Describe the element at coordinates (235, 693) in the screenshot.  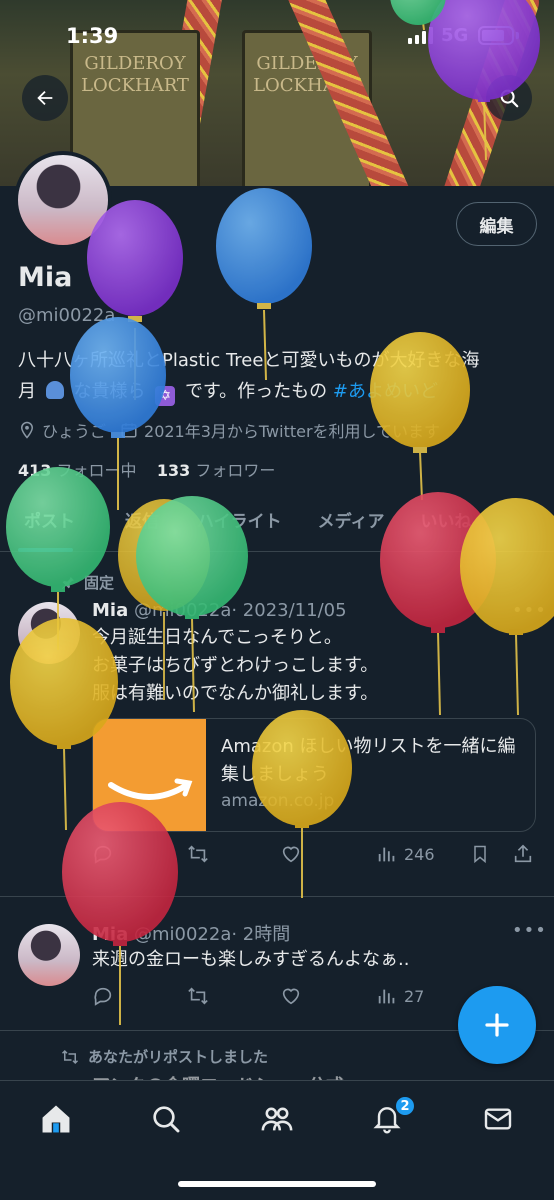
I see `tweet-text-line: 服は有難いのでなんか御礼します。` at that location.